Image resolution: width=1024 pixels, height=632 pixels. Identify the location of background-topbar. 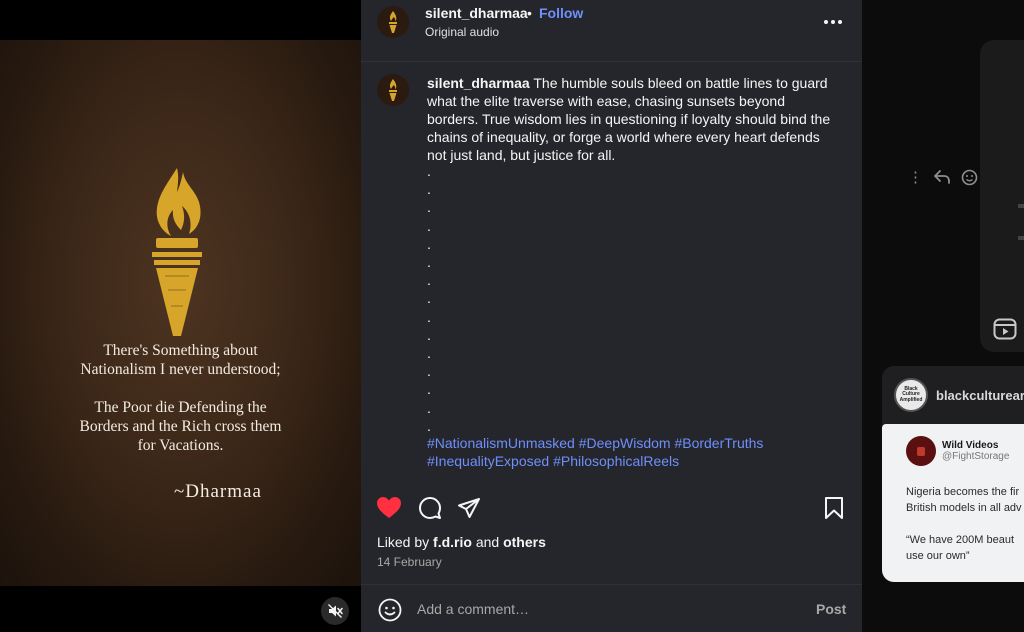
(943, 20).